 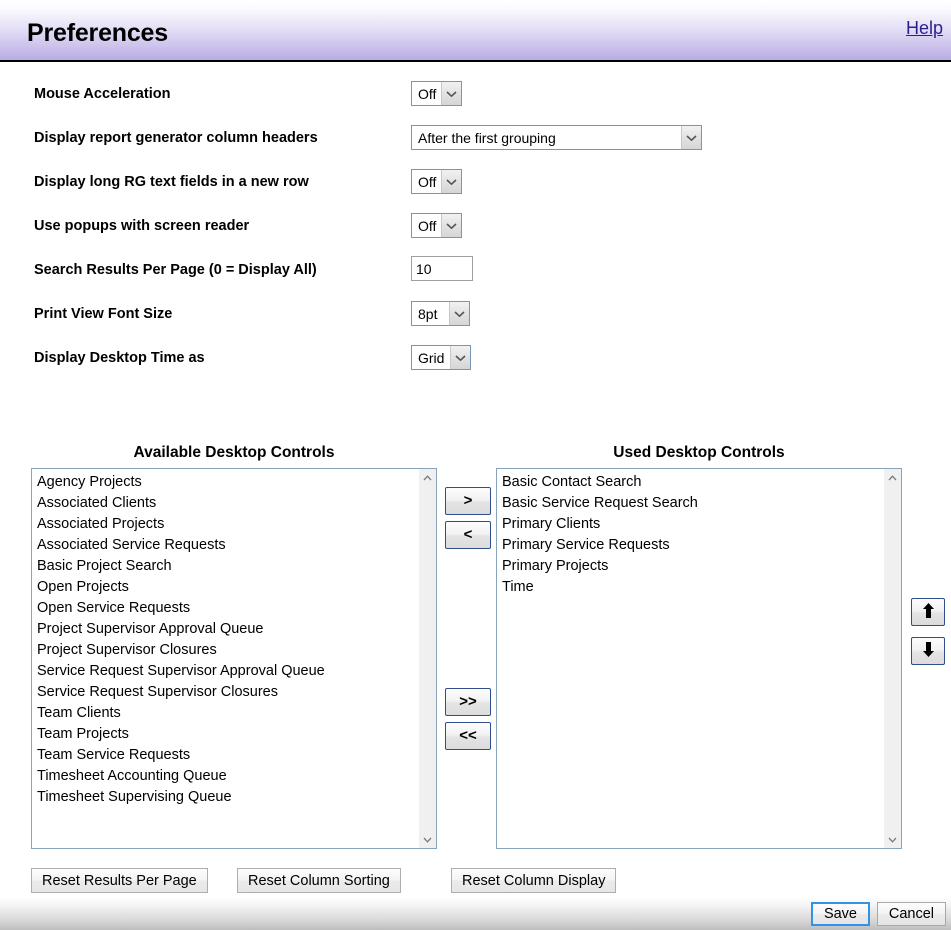 I want to click on list-item: Time, so click(x=690, y=587).